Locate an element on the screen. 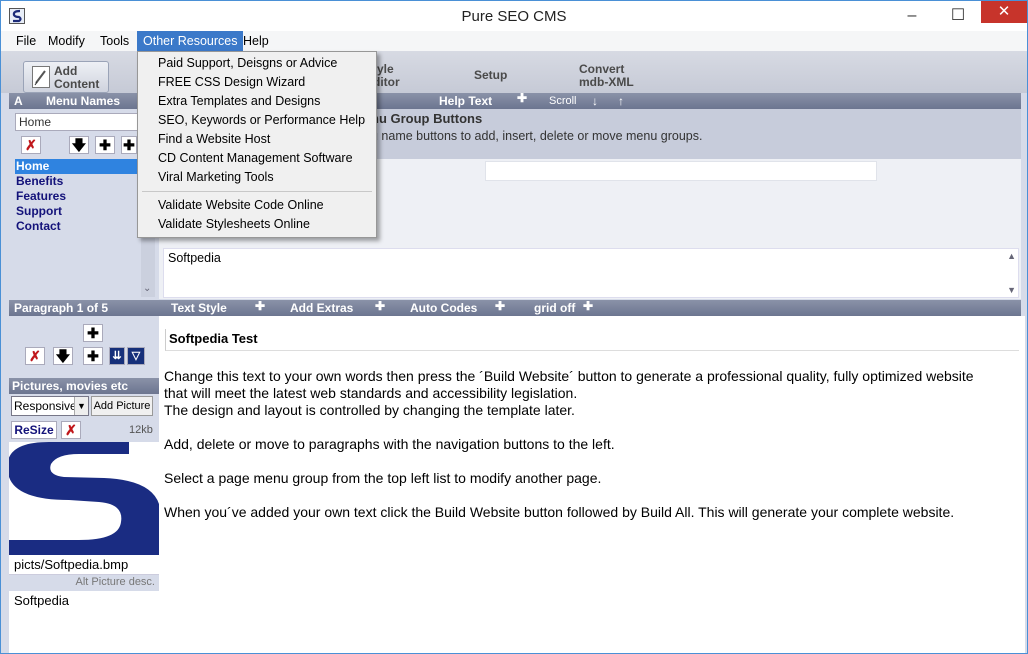 The height and width of the screenshot is (654, 1028). text-style-menu: Text Style is located at coordinates (199, 308).